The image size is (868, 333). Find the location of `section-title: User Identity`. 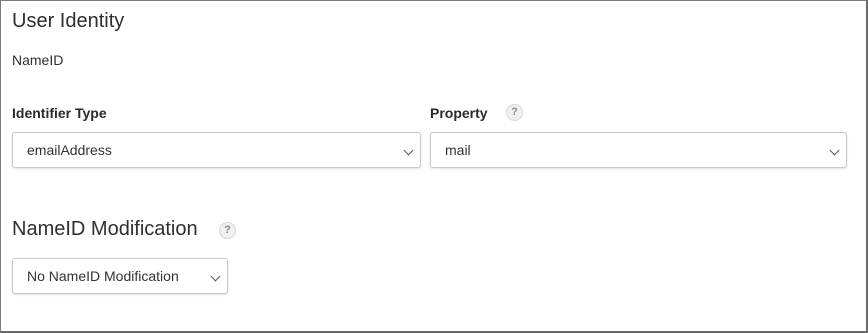

section-title: User Identity is located at coordinates (68, 21).